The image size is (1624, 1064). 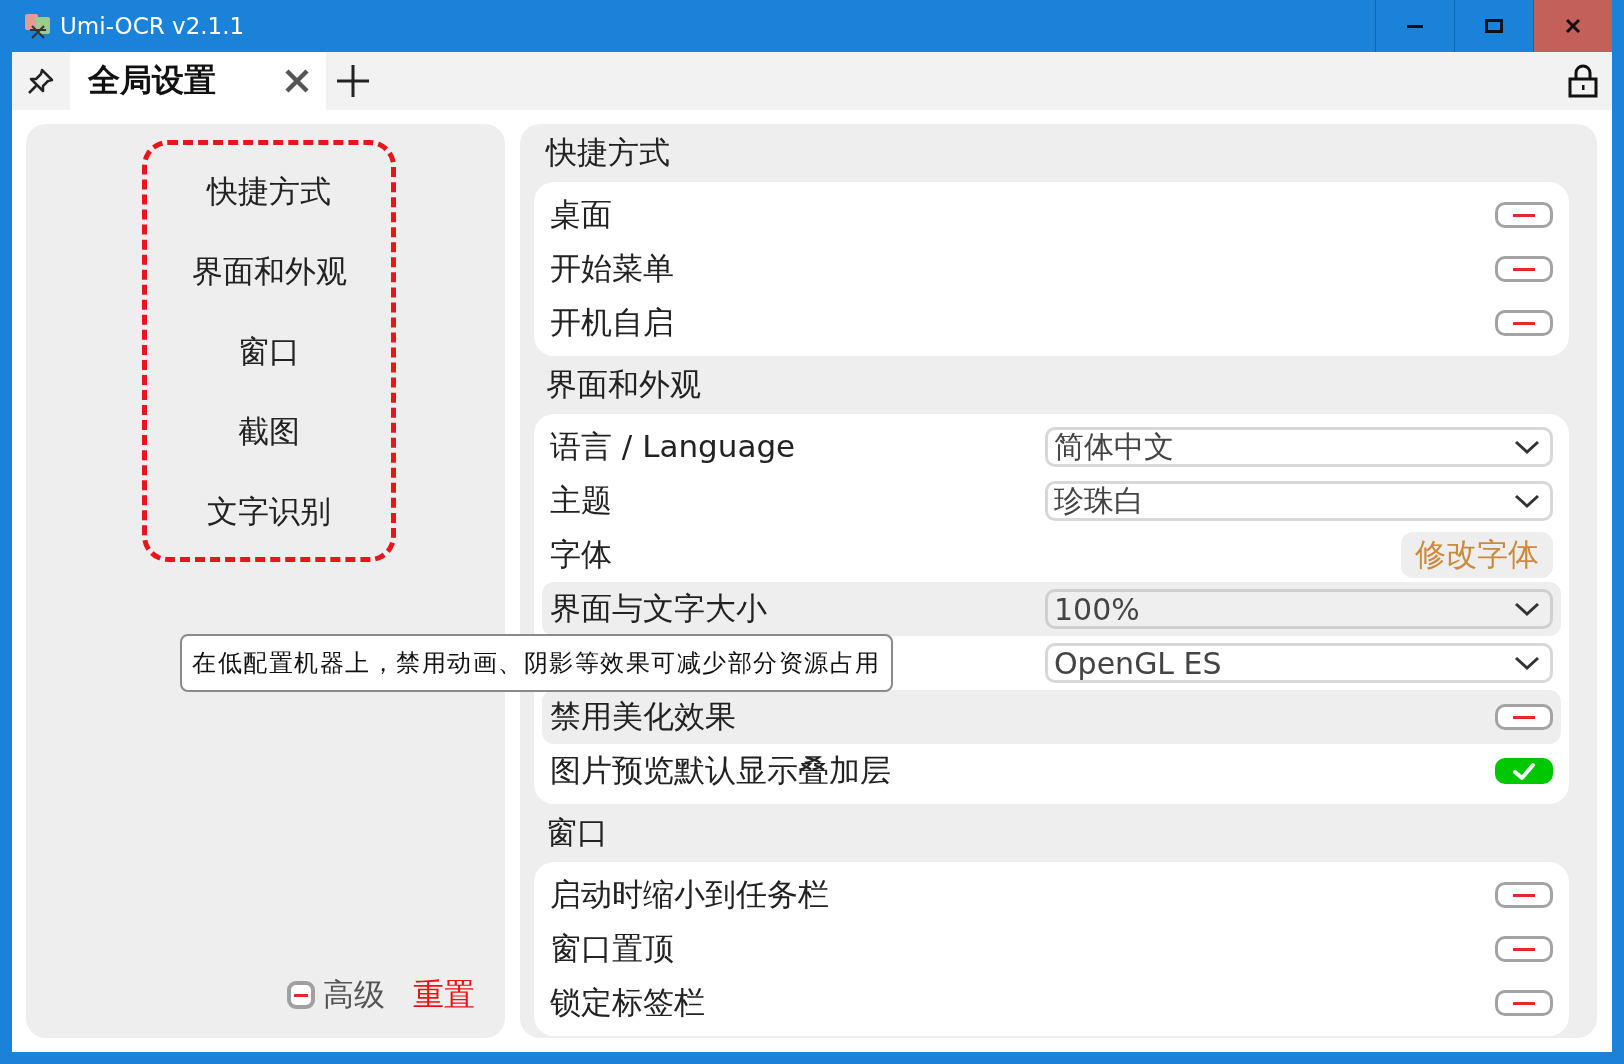 I want to click on tab: 全局设置, so click(x=198, y=81).